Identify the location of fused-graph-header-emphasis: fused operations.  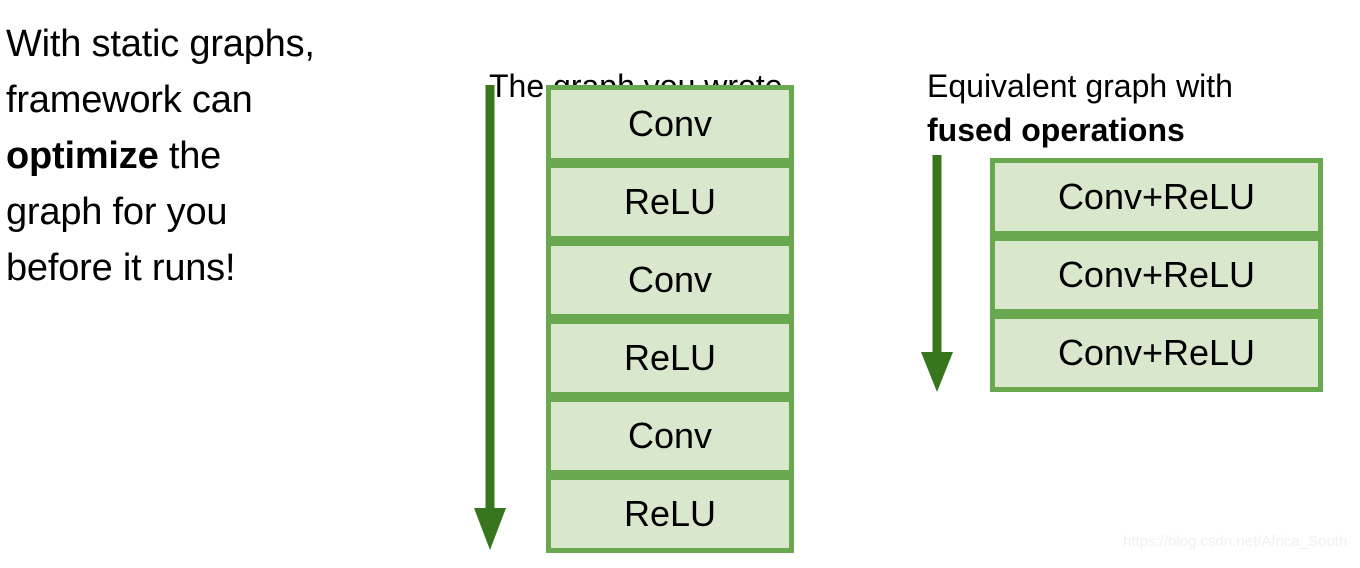
(1056, 130).